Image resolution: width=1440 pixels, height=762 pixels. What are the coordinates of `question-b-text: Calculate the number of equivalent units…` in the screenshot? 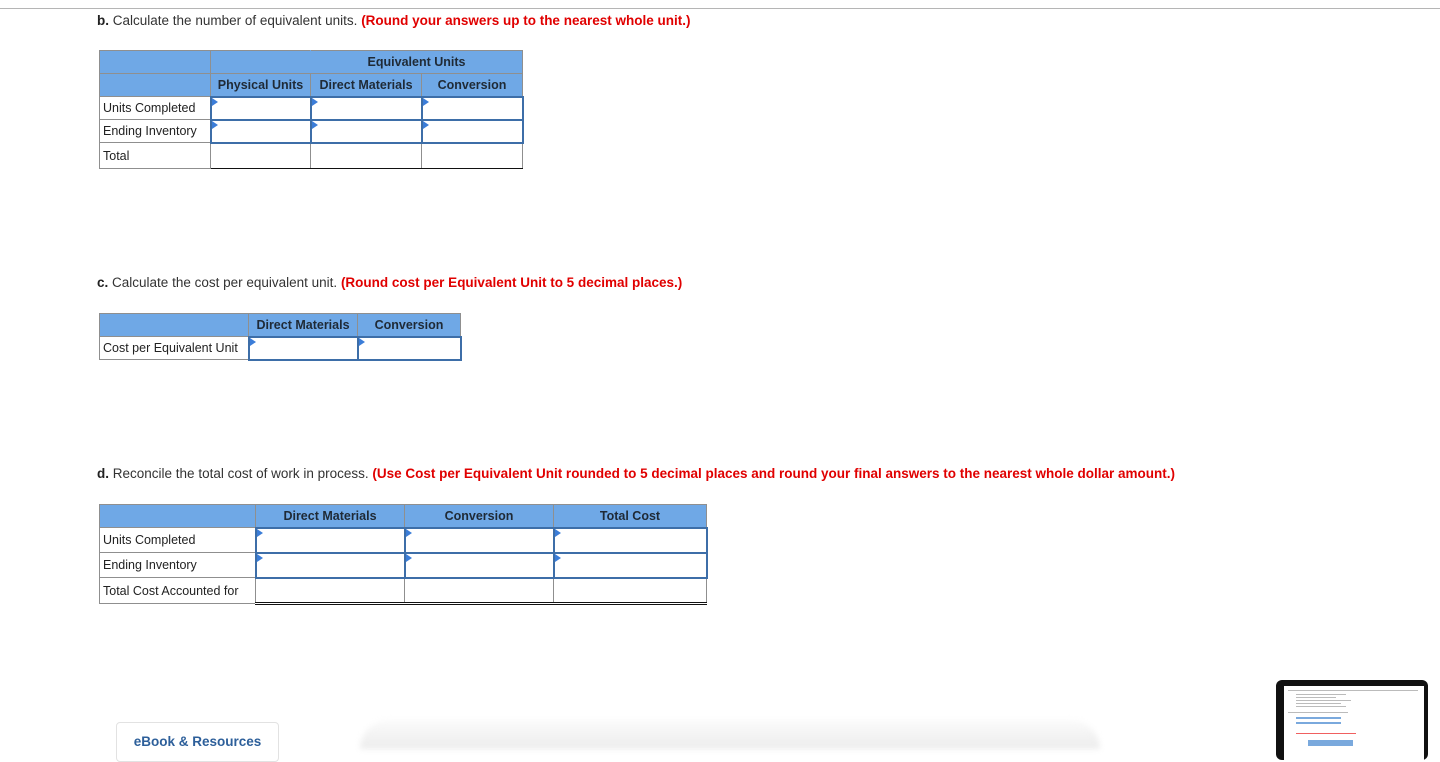 It's located at (235, 20).